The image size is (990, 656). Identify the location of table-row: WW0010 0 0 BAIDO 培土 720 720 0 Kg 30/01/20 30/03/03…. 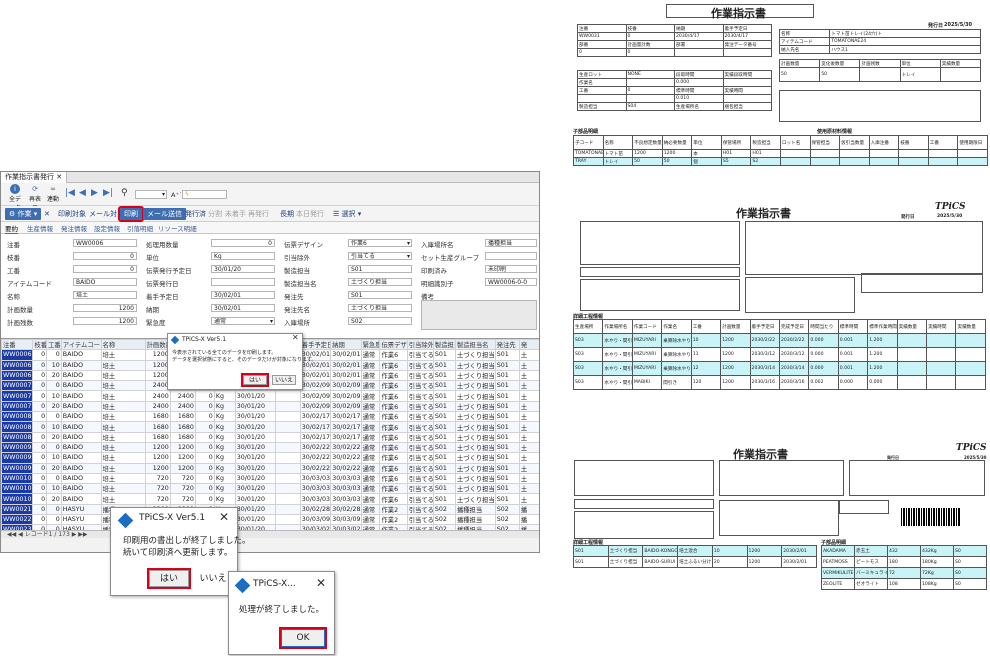
(270, 478).